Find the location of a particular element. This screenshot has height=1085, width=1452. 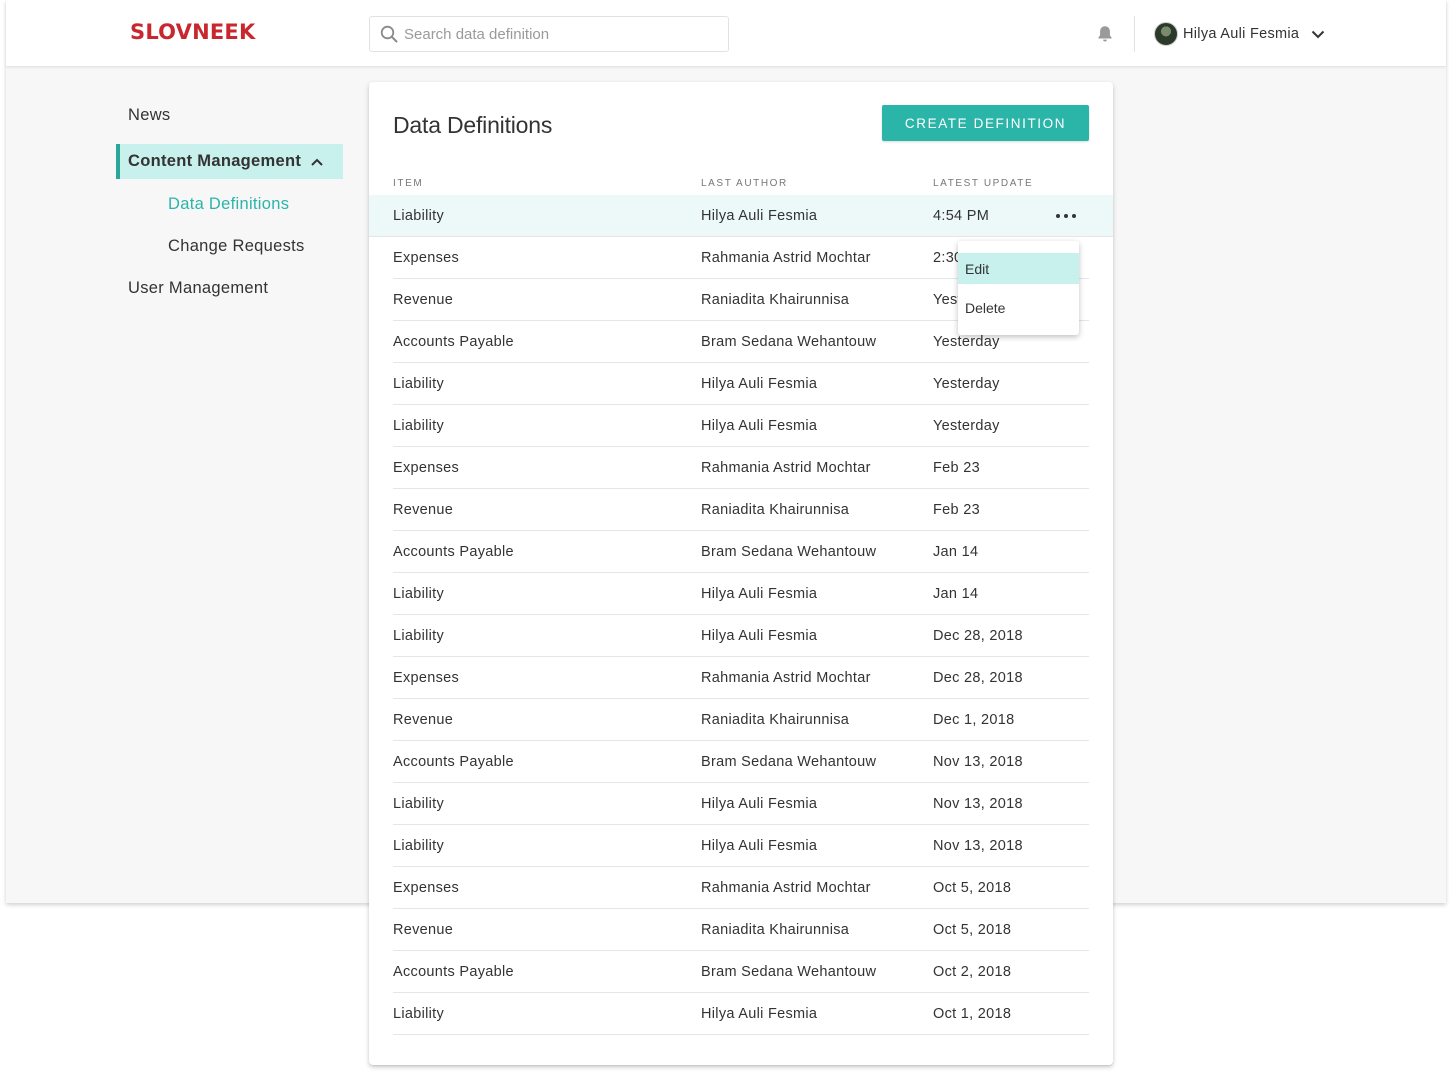

table-row: Liability Hilya Auli Fesmia Oct 1, 2018 is located at coordinates (741, 1014).